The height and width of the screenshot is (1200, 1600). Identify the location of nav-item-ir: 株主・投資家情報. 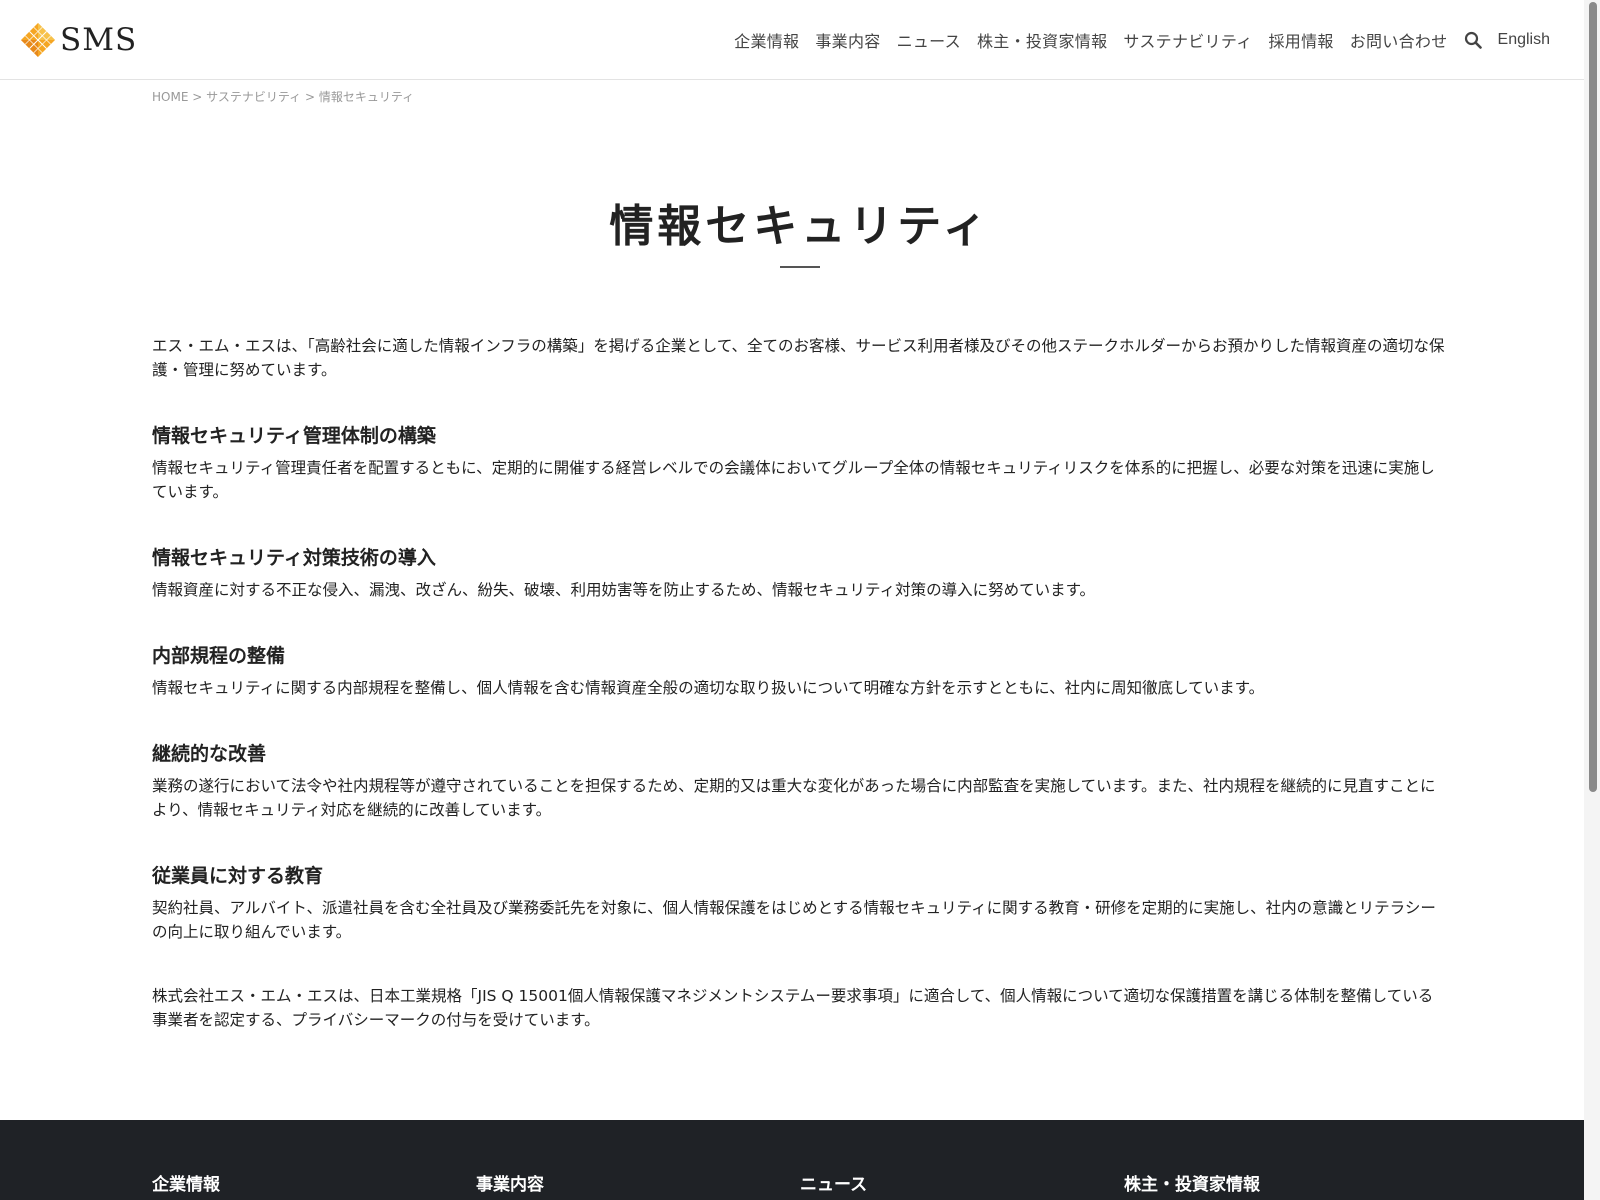
(1042, 40).